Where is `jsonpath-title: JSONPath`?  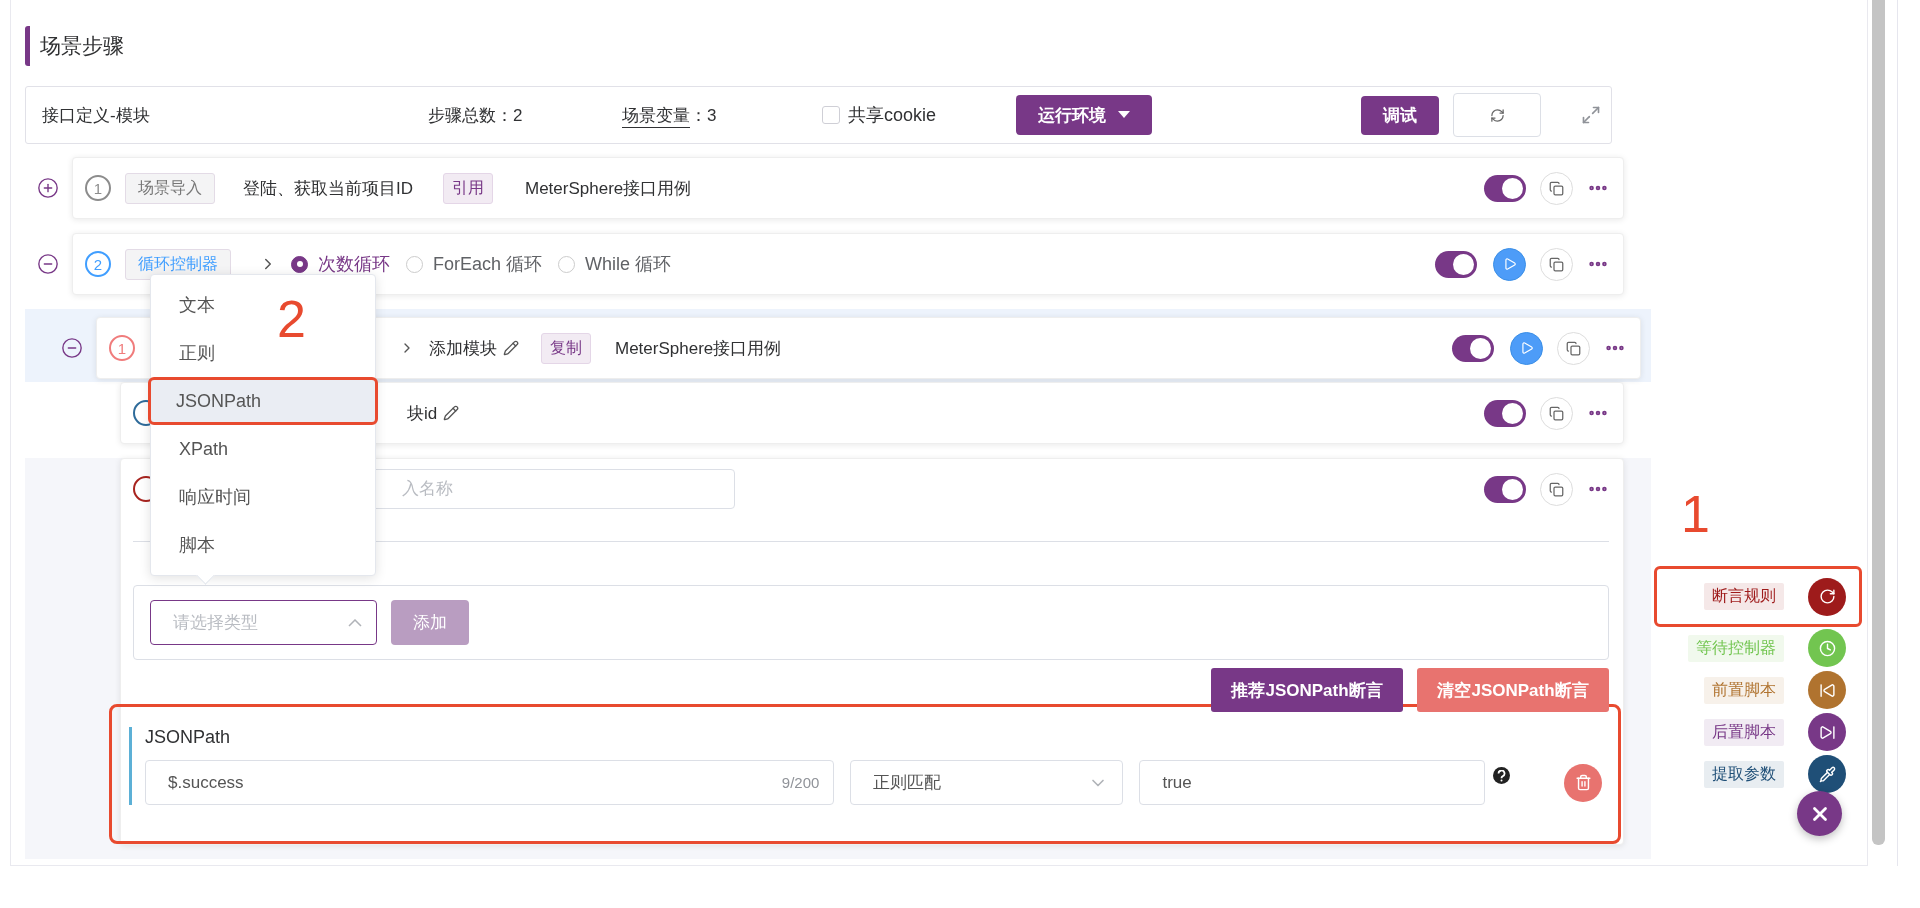
jsonpath-title: JSONPath is located at coordinates (188, 737).